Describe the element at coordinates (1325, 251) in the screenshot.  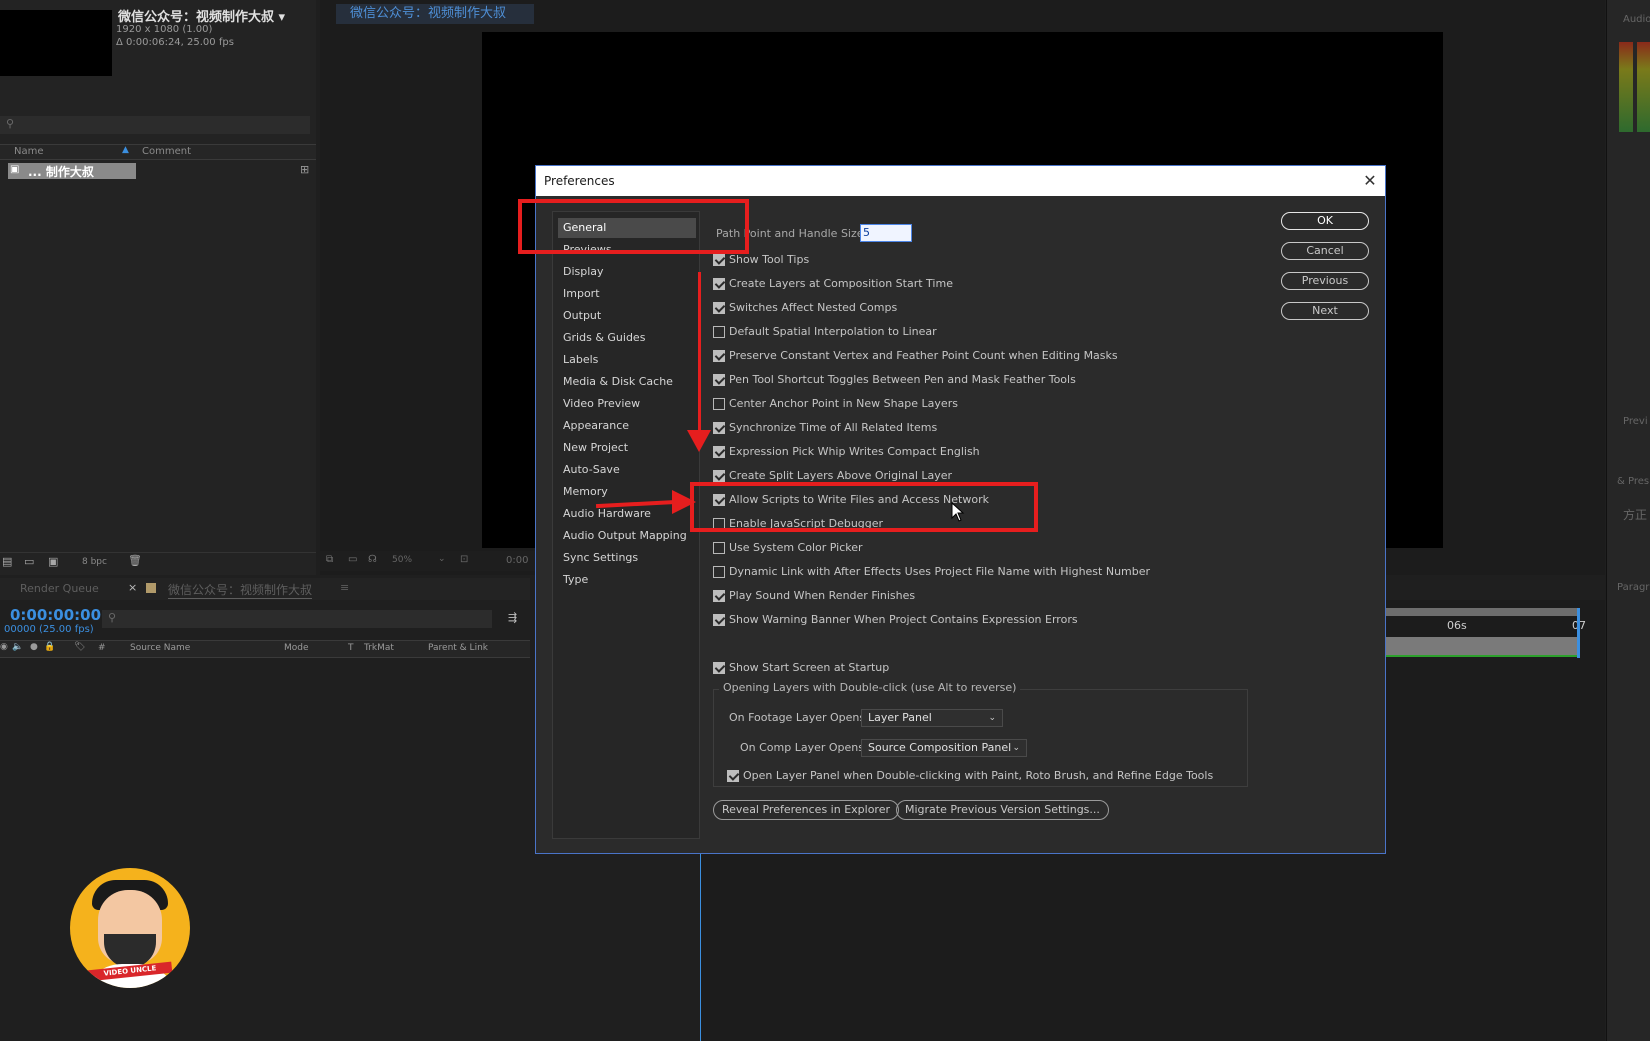
I see `cancel-button: Cancel` at that location.